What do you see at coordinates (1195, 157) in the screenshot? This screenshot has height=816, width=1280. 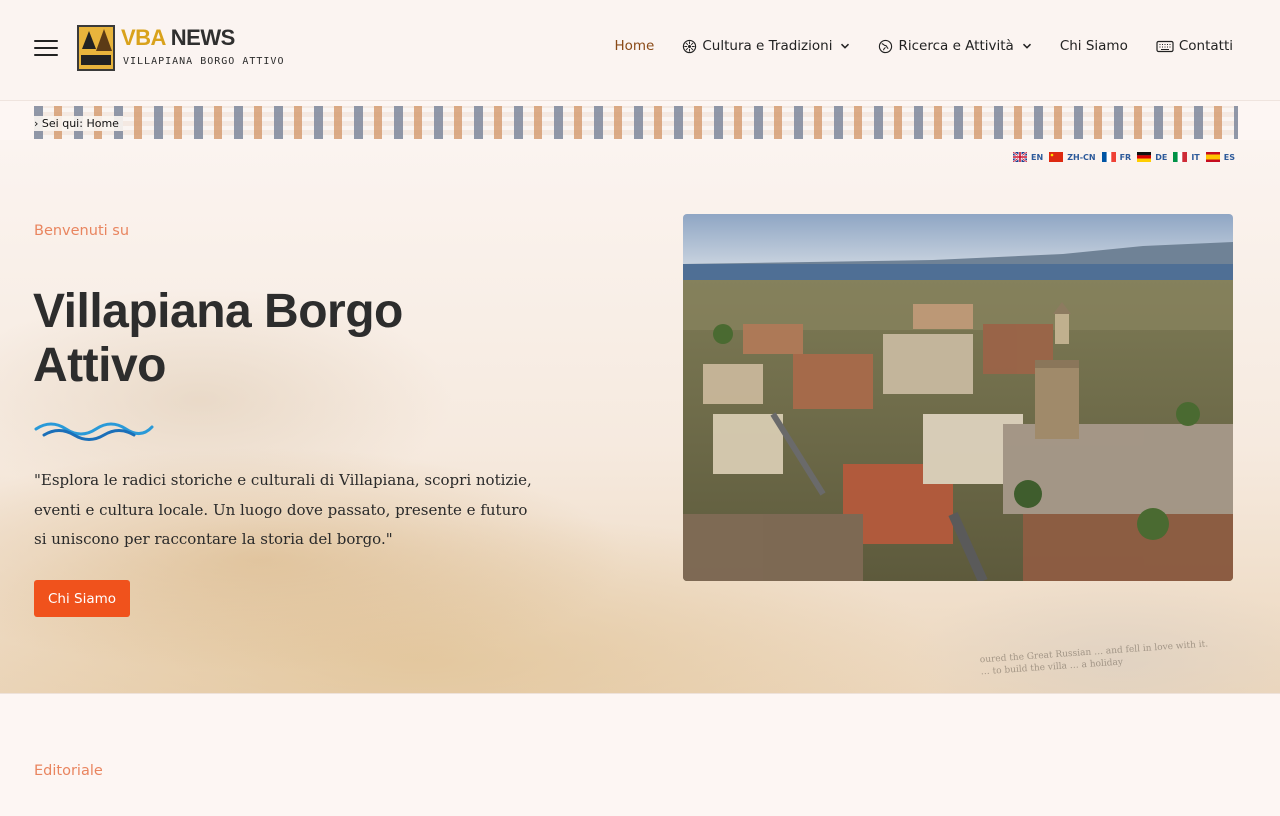 I see `lang-code: IT` at bounding box center [1195, 157].